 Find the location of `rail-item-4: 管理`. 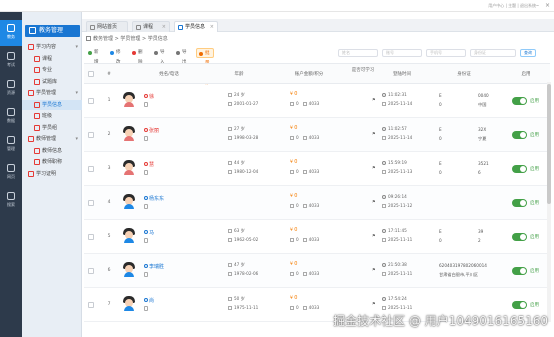

rail-item-4: 管理 is located at coordinates (11, 145).